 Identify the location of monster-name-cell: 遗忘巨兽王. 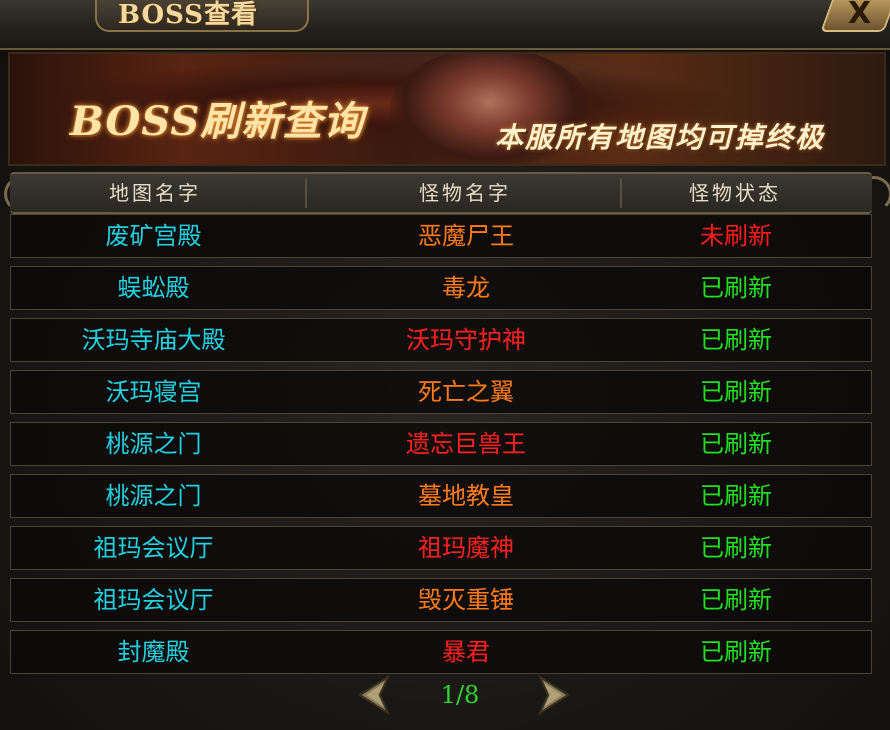
(466, 444).